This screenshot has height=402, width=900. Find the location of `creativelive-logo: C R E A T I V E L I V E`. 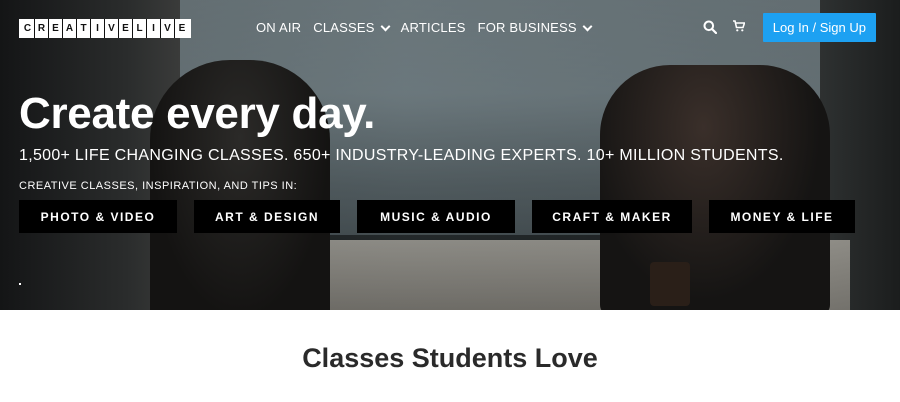

creativelive-logo: C R E A T I V E L I V E is located at coordinates (105, 28).